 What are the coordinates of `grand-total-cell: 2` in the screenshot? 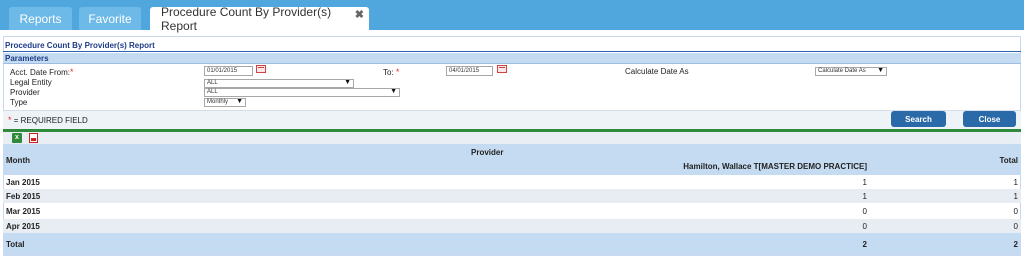 It's located at (1015, 244).